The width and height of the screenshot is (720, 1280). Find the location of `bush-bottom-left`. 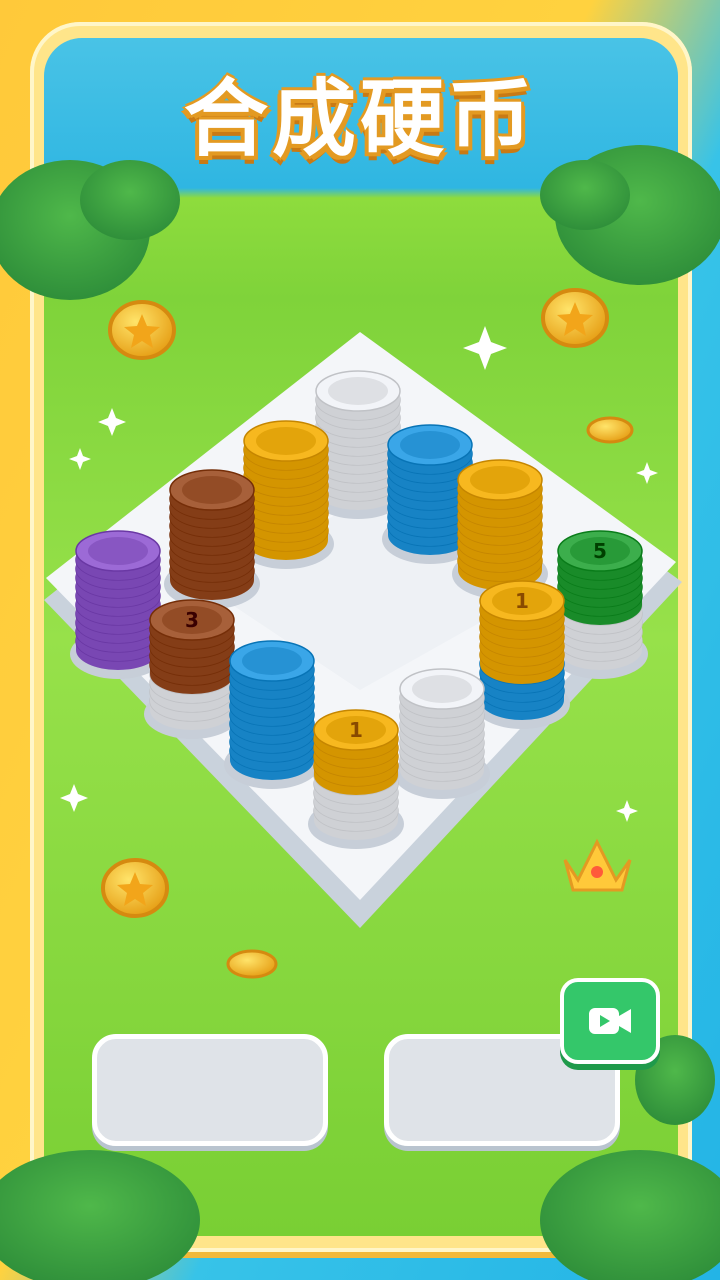

bush-bottom-left is located at coordinates (100, 1215).